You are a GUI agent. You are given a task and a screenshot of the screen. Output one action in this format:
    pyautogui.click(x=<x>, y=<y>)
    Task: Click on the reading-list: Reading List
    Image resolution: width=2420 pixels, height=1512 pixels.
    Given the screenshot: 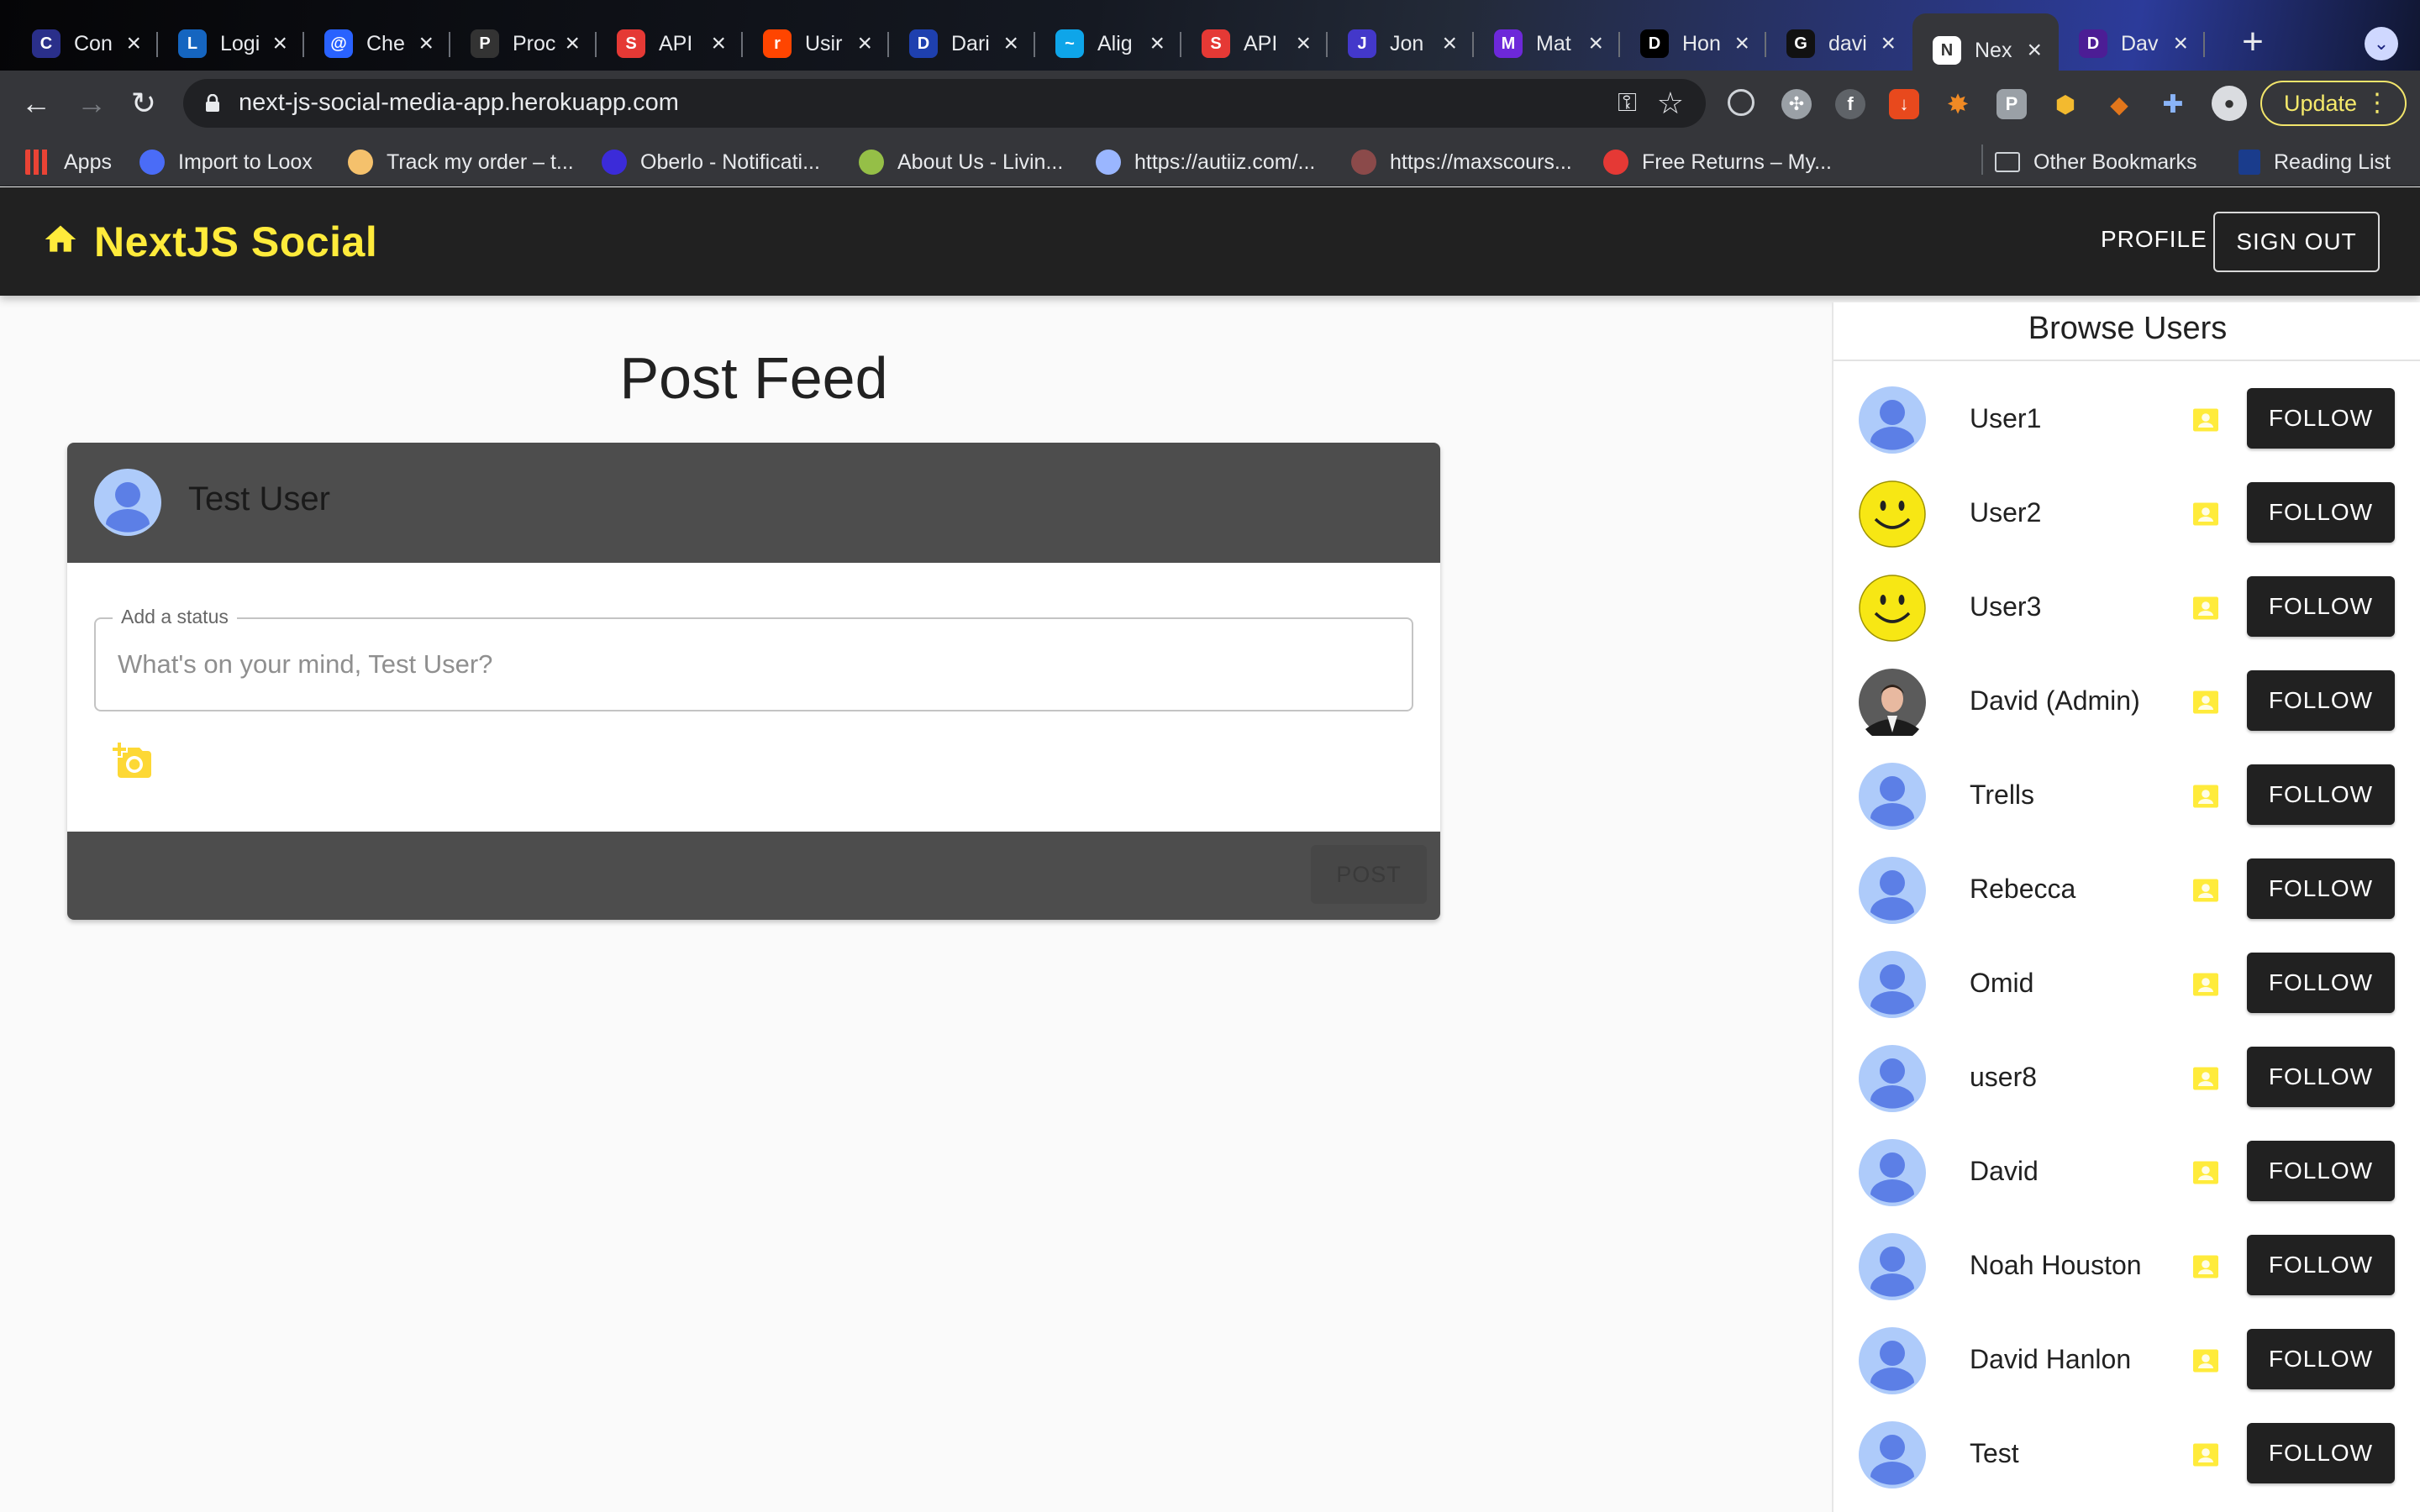 What is the action you would take?
    pyautogui.click(x=2314, y=162)
    